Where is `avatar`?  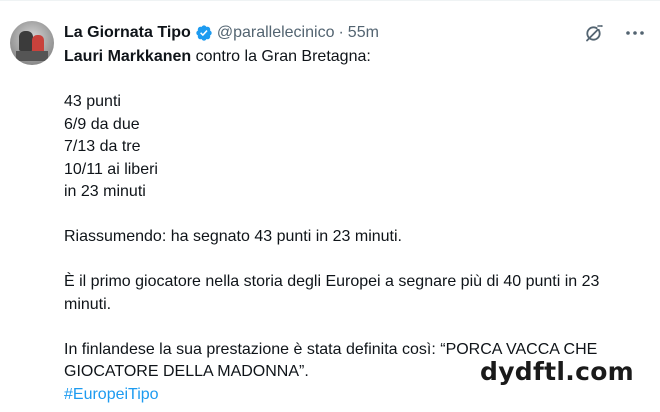
avatar is located at coordinates (32, 43).